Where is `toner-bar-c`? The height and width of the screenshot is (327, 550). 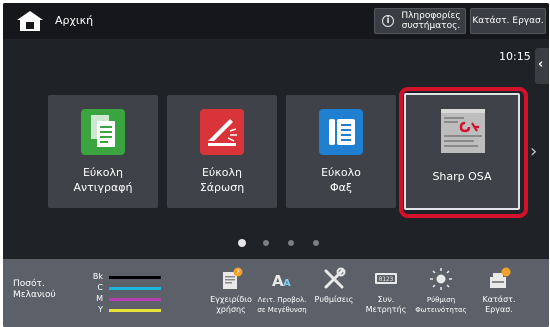 toner-bar-c is located at coordinates (135, 288).